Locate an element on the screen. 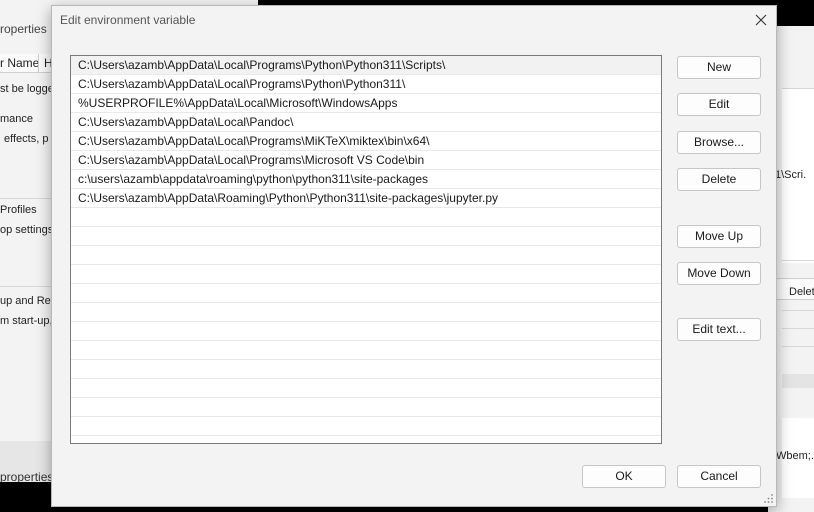  resize-grip-icon is located at coordinates (769, 499).